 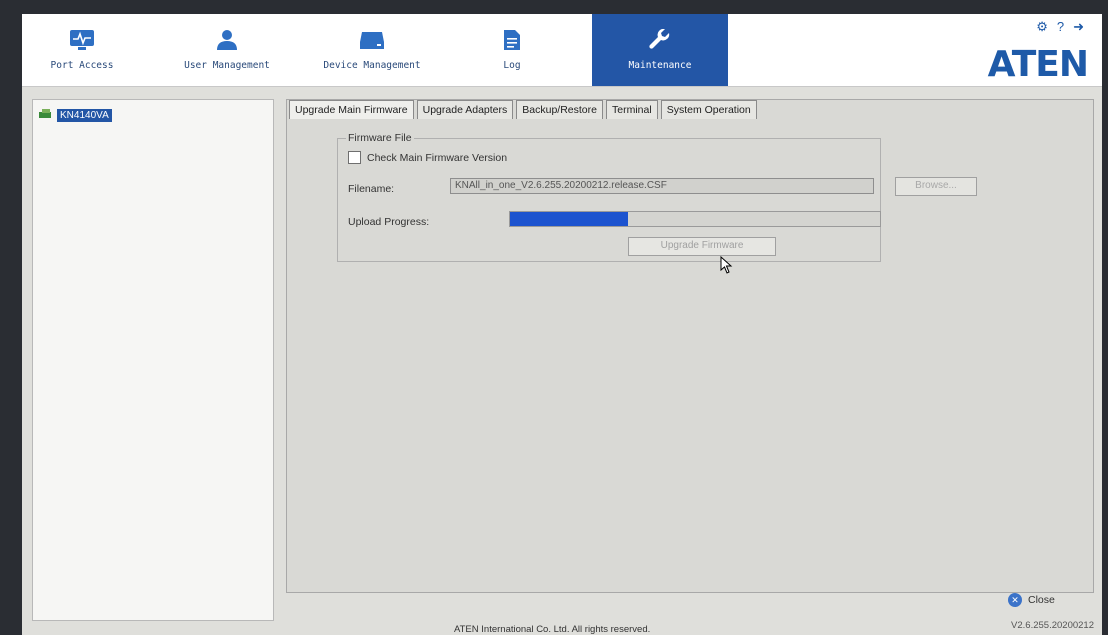 I want to click on document-icon, so click(x=512, y=40).